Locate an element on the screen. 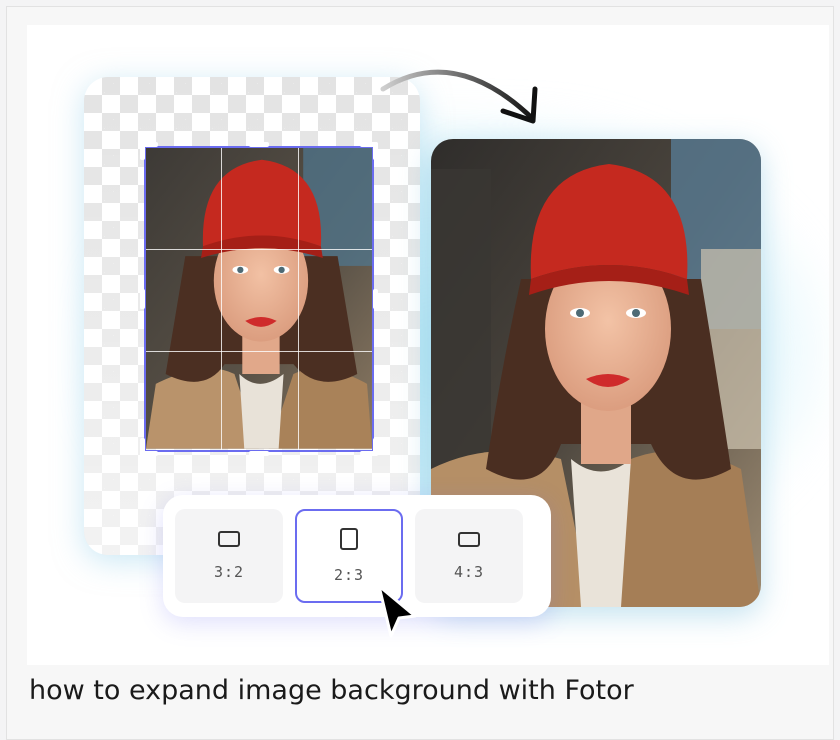  aspect-ratio-selector: 3:2 2:3 4:3 is located at coordinates (357, 556).